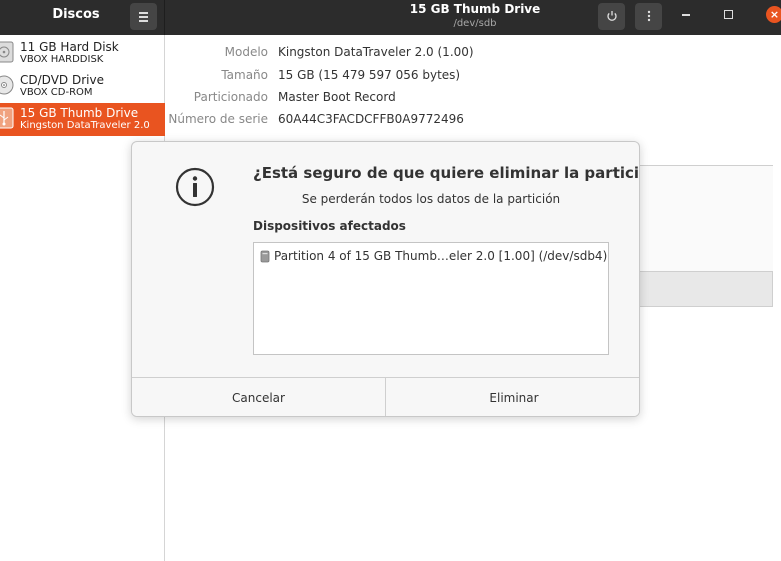  What do you see at coordinates (706, 218) in the screenshot?
I see `volume-map` at bounding box center [706, 218].